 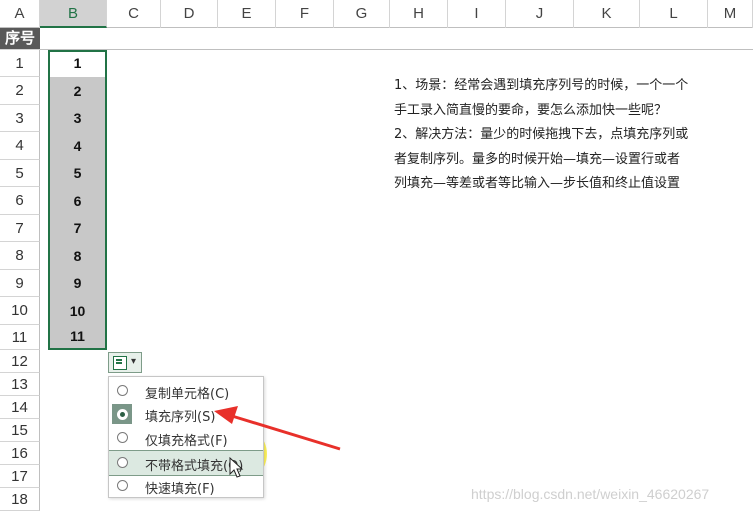 I want to click on red-arrow-icon, so click(x=277, y=428).